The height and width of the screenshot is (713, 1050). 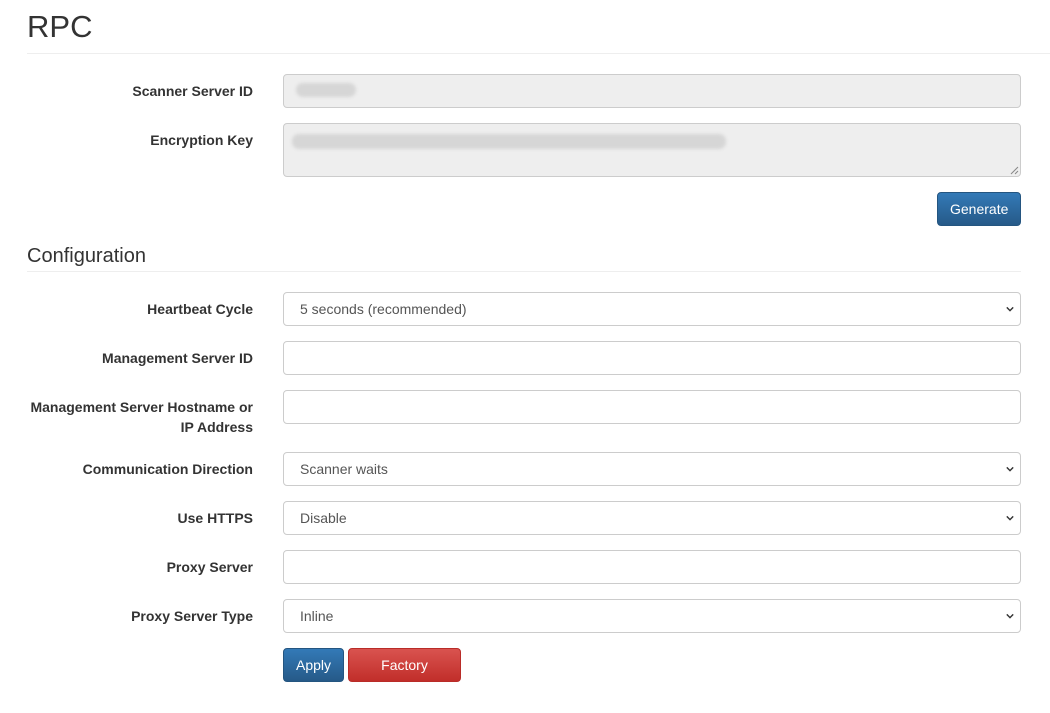 I want to click on proxy-server-type-label: Proxy Server Type, so click(x=192, y=616).